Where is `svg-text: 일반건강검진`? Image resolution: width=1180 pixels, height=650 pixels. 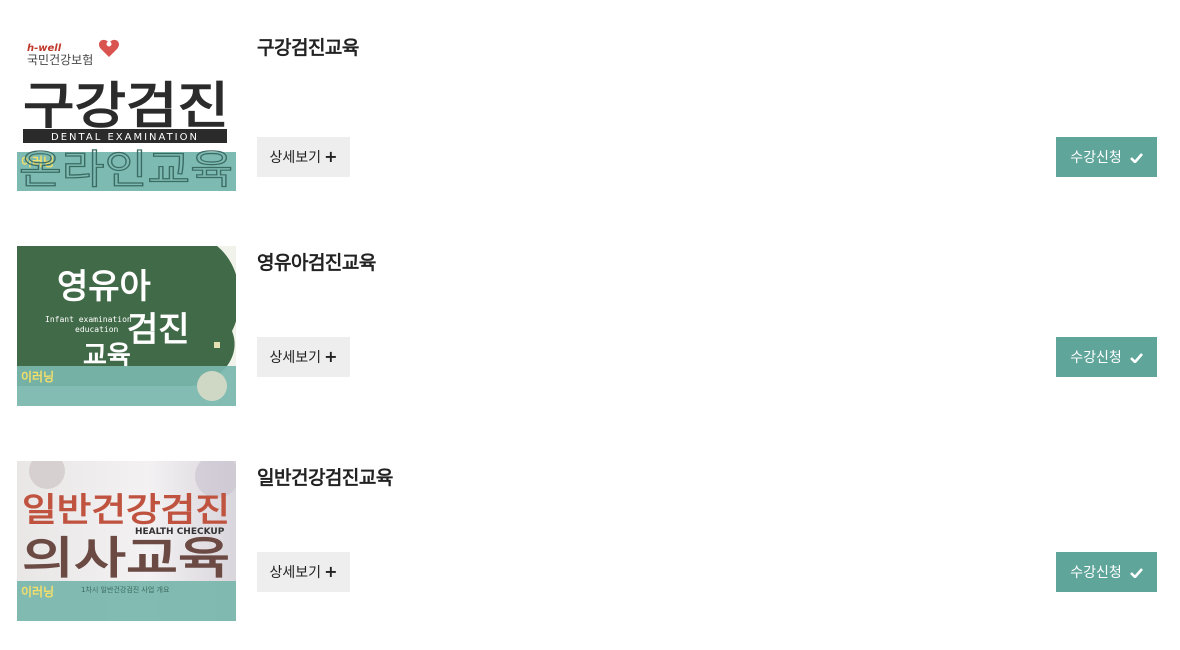 svg-text: 일반건강검진 is located at coordinates (126, 509).